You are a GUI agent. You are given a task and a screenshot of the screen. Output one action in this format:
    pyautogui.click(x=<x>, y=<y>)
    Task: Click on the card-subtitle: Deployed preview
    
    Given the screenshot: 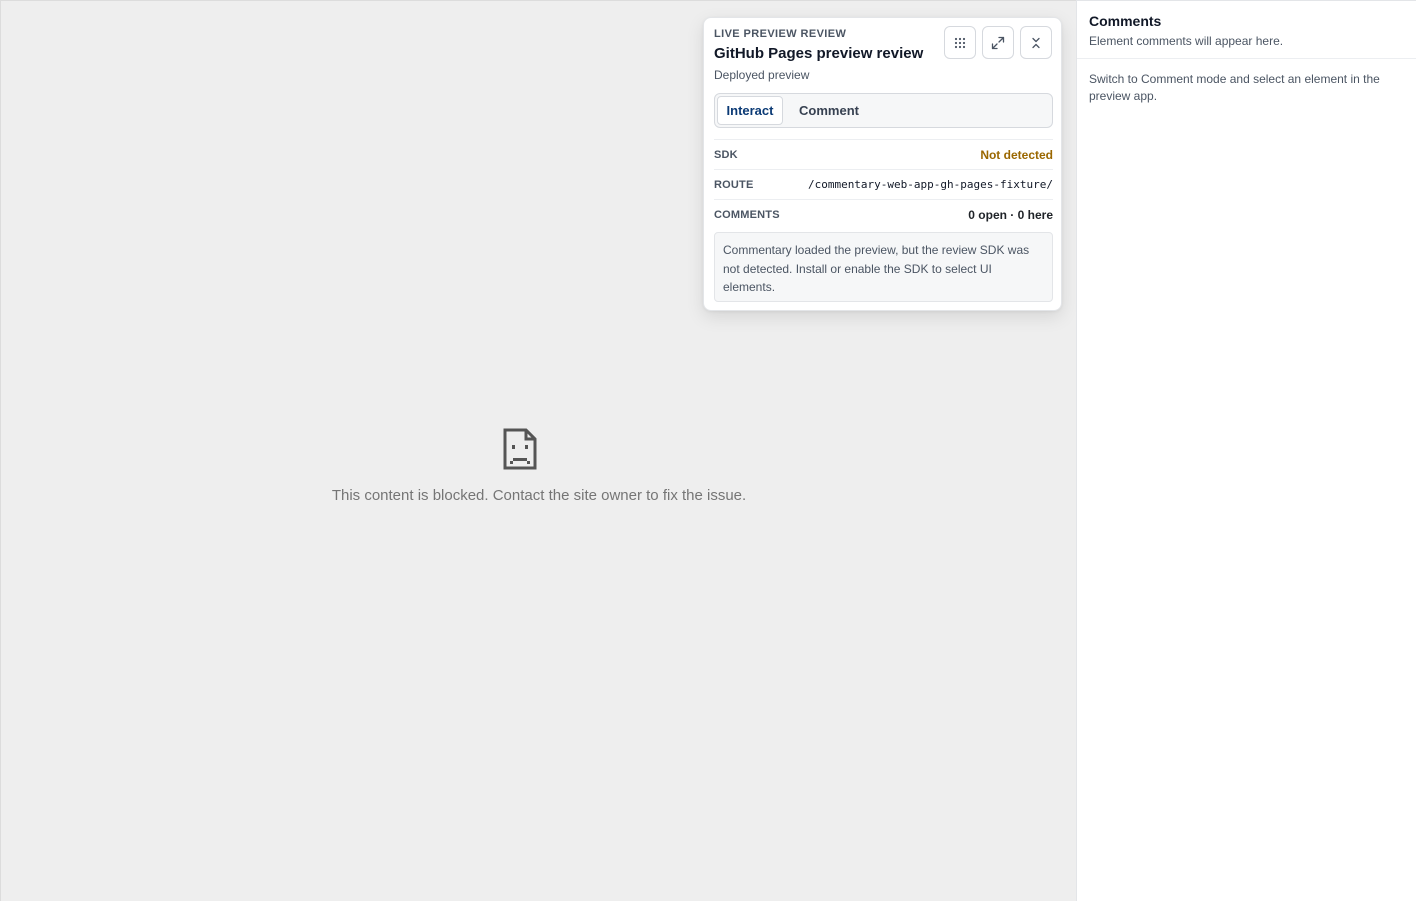 What is the action you would take?
    pyautogui.click(x=762, y=75)
    